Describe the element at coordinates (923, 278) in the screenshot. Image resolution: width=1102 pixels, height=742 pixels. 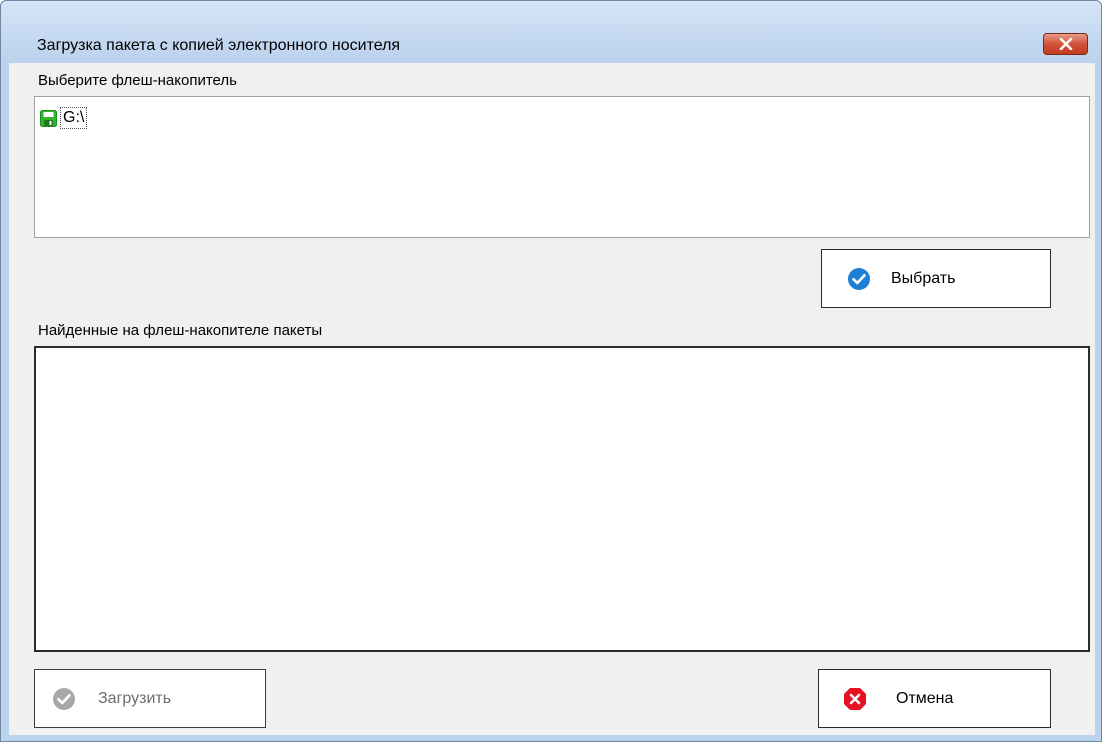
I see `select-button-label: Выбрать` at that location.